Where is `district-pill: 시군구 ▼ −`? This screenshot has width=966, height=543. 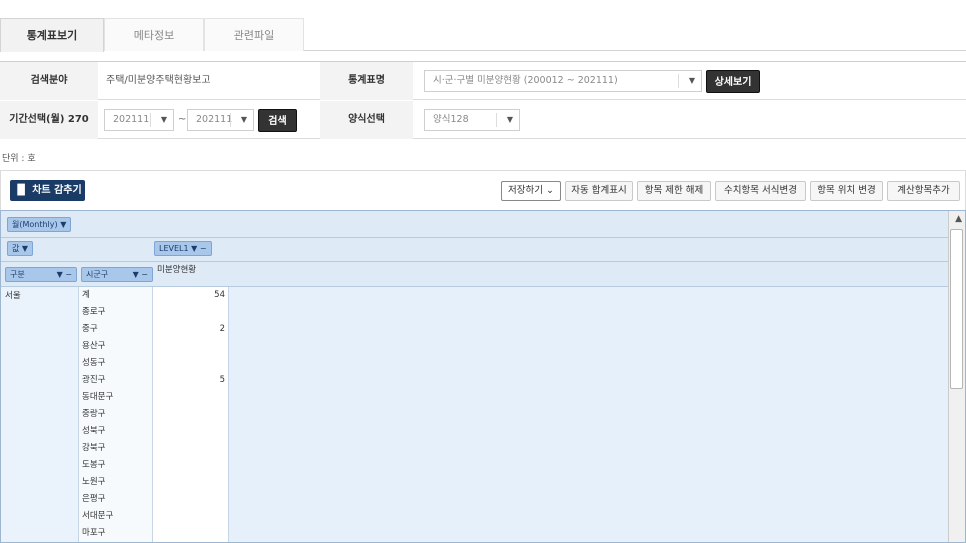
district-pill: 시군구 ▼ − is located at coordinates (117, 274).